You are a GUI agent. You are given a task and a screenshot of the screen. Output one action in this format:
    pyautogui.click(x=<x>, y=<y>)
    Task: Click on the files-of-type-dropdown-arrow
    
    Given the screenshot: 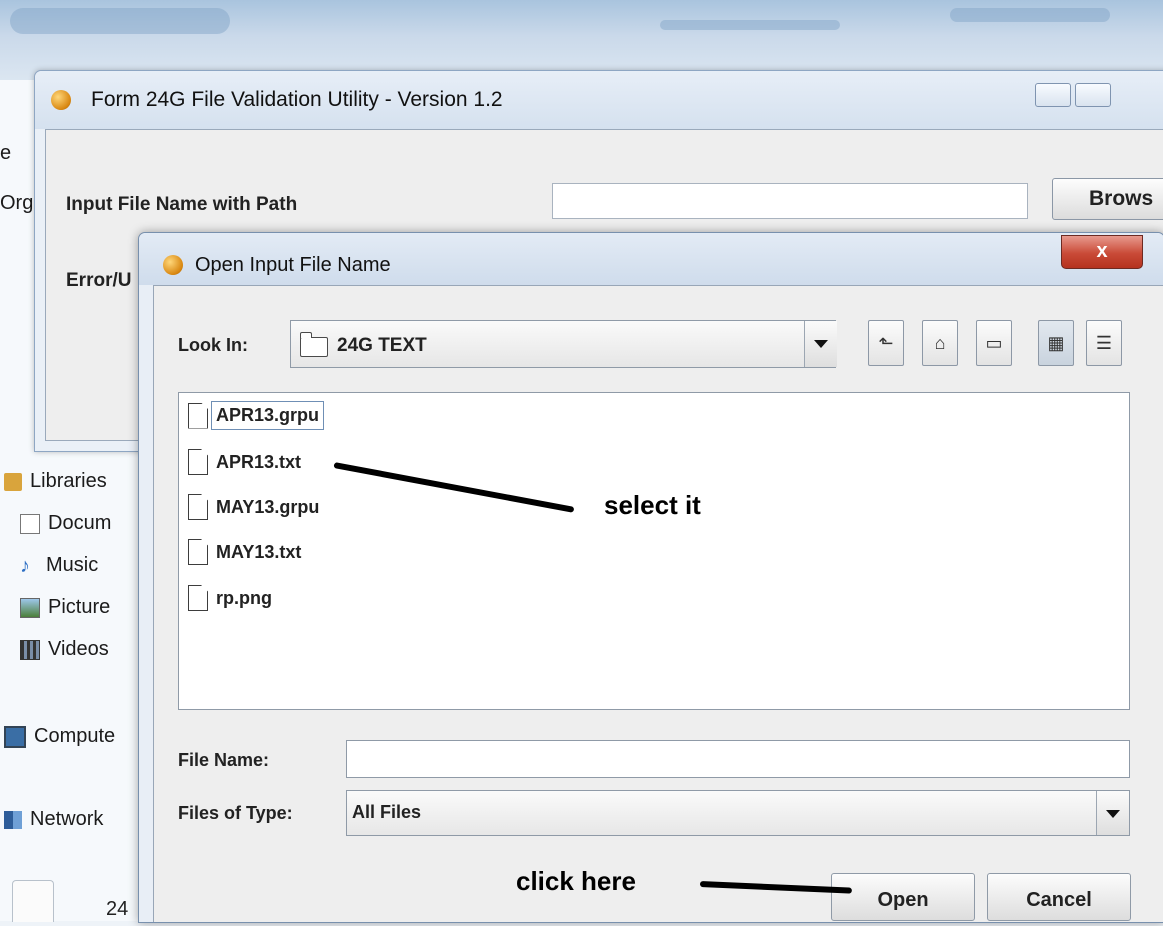 What is the action you would take?
    pyautogui.click(x=1112, y=813)
    